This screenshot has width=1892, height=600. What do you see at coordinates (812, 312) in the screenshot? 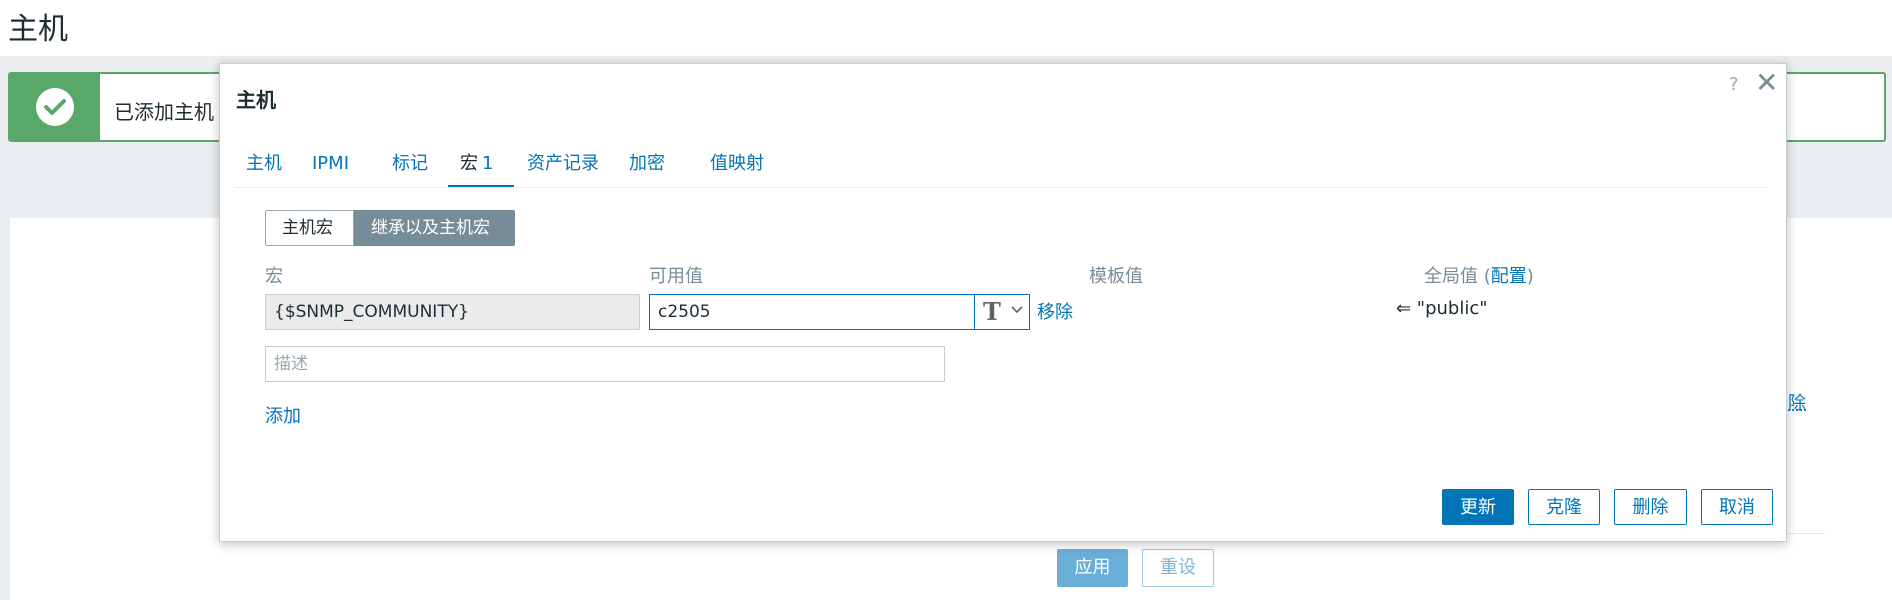
I see `macro-value-input: c2505` at bounding box center [812, 312].